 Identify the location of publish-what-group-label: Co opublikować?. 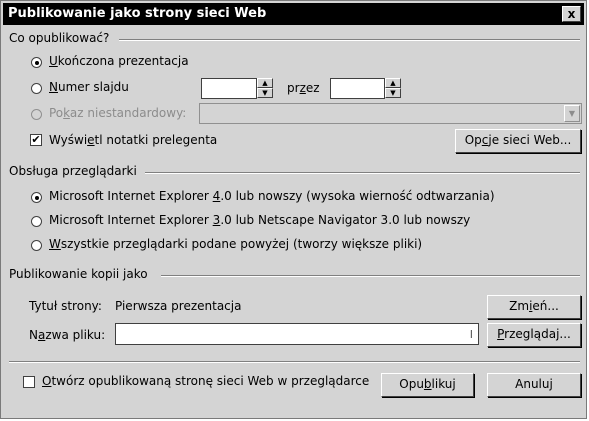
(59, 38).